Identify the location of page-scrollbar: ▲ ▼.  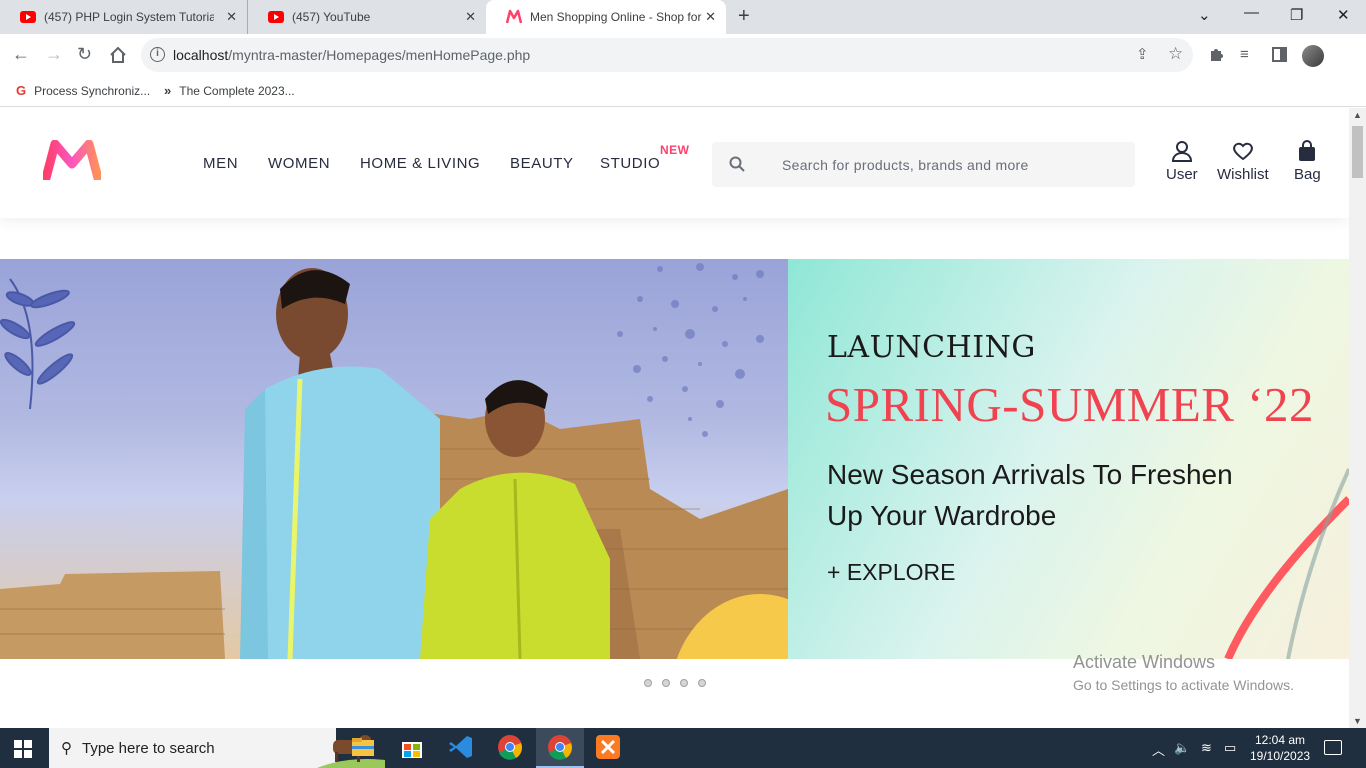
(1357, 418).